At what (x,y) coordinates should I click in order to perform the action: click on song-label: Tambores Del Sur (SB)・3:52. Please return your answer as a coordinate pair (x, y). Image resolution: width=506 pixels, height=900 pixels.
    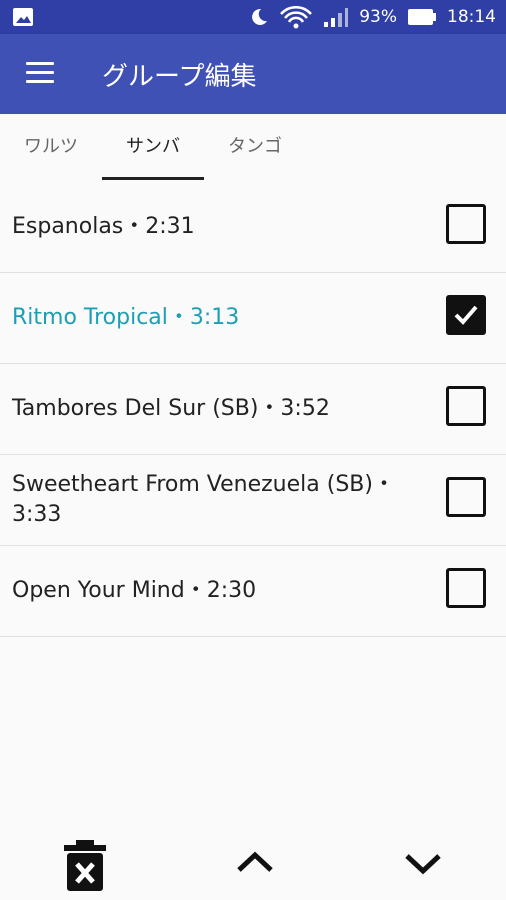
    Looking at the image, I should click on (171, 408).